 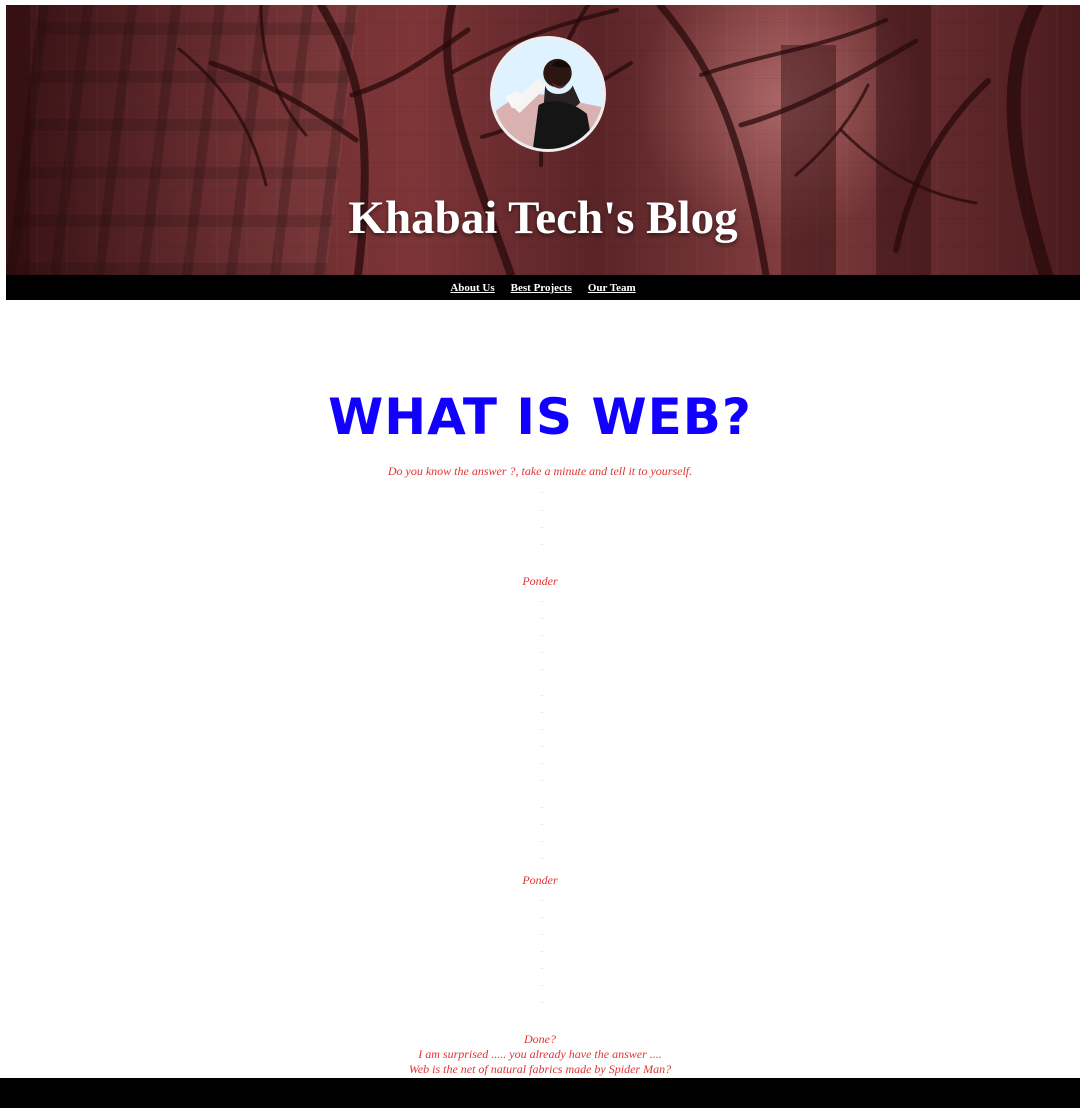 I want to click on nav-link-best-projects: Best Projects, so click(x=541, y=288).